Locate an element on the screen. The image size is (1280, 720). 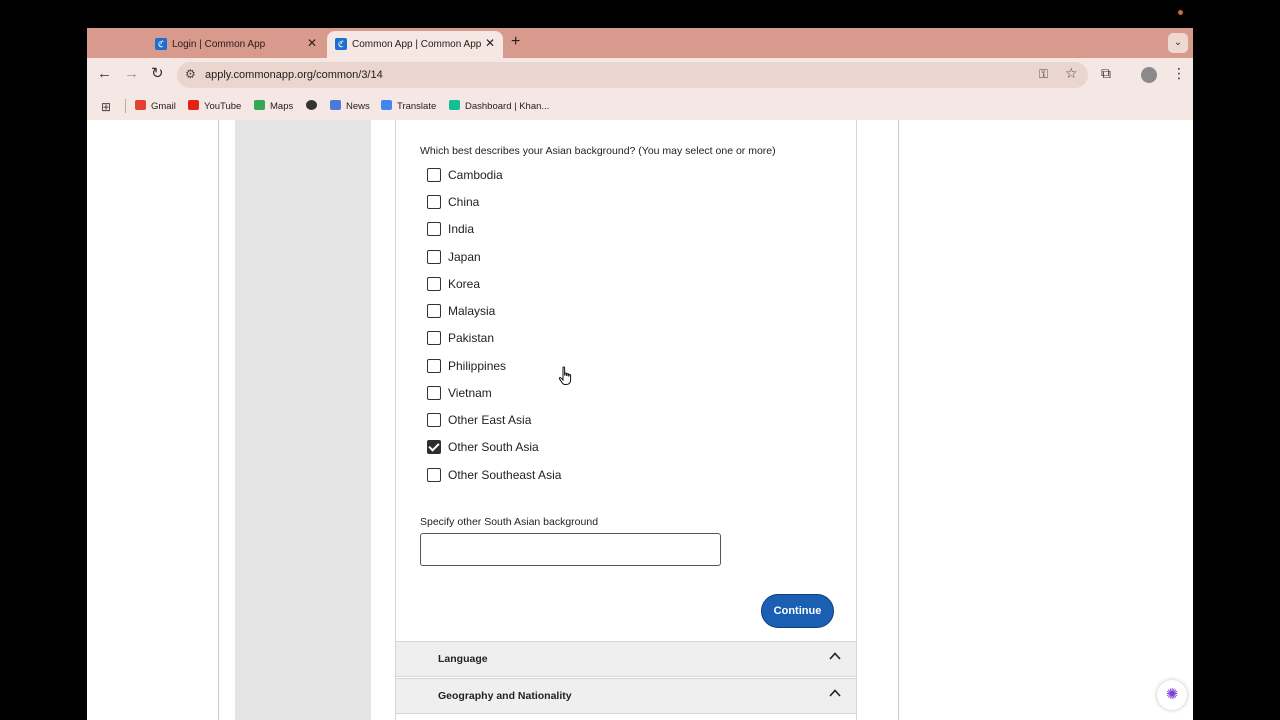
maps-icon is located at coordinates (259, 105).